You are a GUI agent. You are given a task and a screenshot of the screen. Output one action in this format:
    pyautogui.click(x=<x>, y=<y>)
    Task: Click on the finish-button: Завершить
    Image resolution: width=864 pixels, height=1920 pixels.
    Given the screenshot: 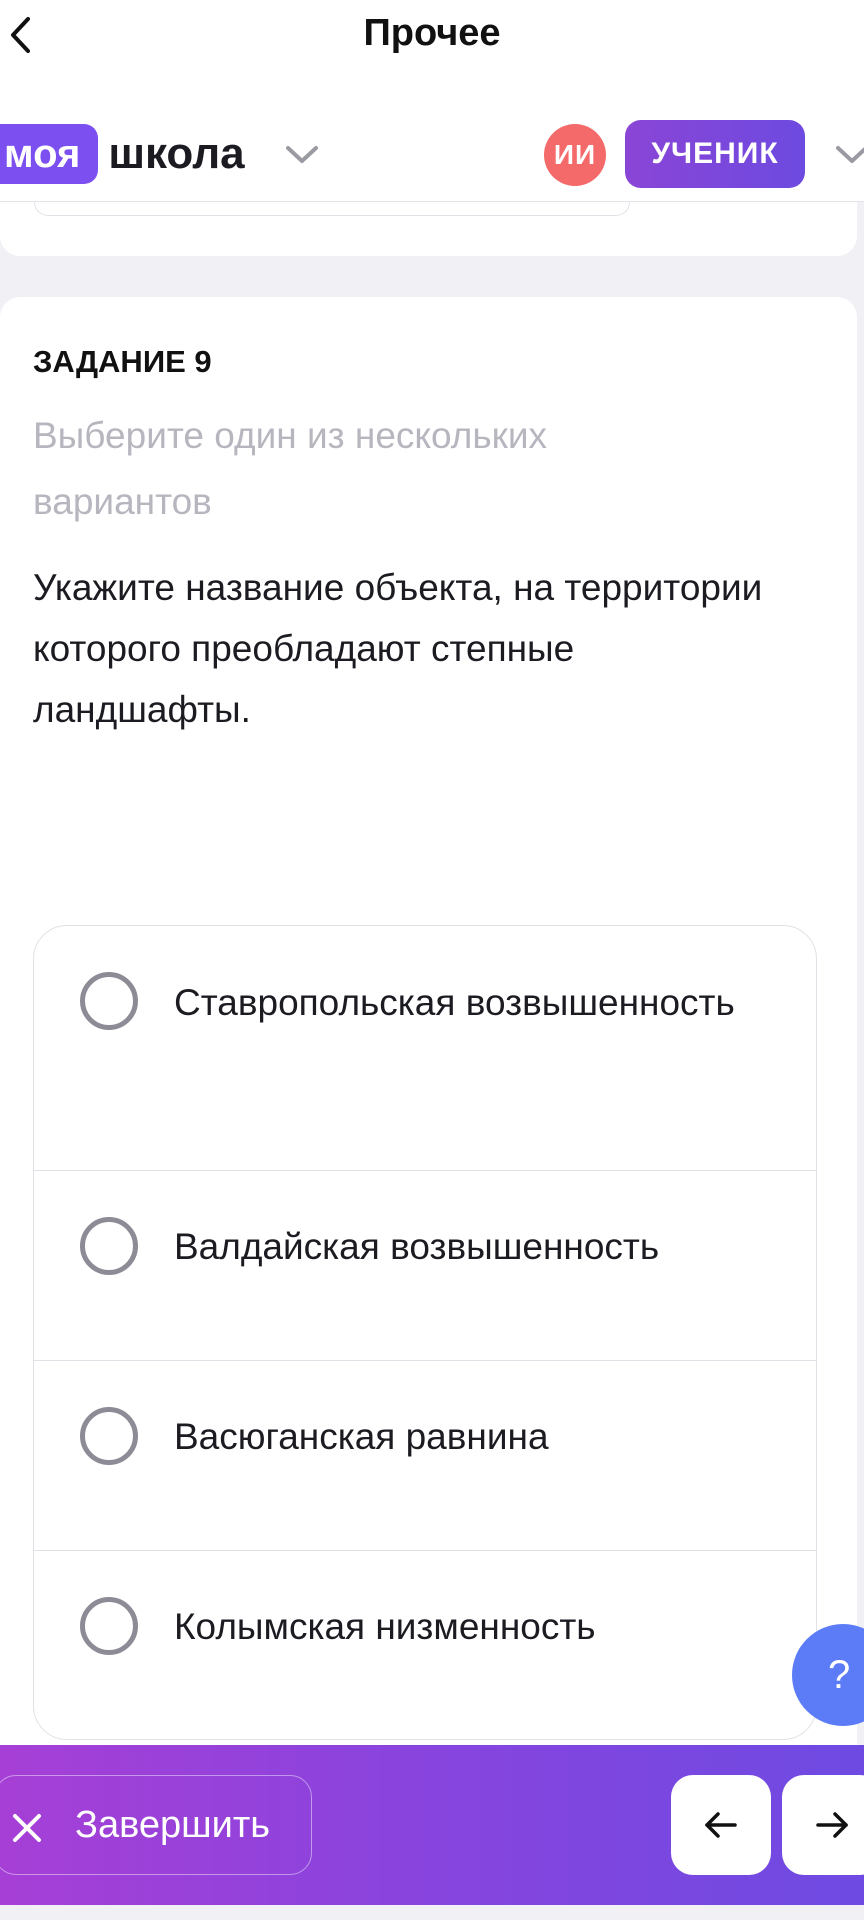 What is the action you would take?
    pyautogui.click(x=156, y=1825)
    